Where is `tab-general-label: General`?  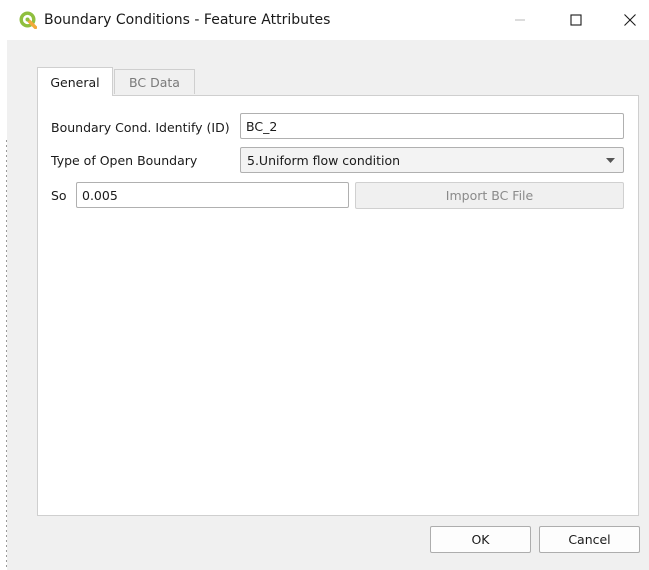 tab-general-label: General is located at coordinates (75, 82).